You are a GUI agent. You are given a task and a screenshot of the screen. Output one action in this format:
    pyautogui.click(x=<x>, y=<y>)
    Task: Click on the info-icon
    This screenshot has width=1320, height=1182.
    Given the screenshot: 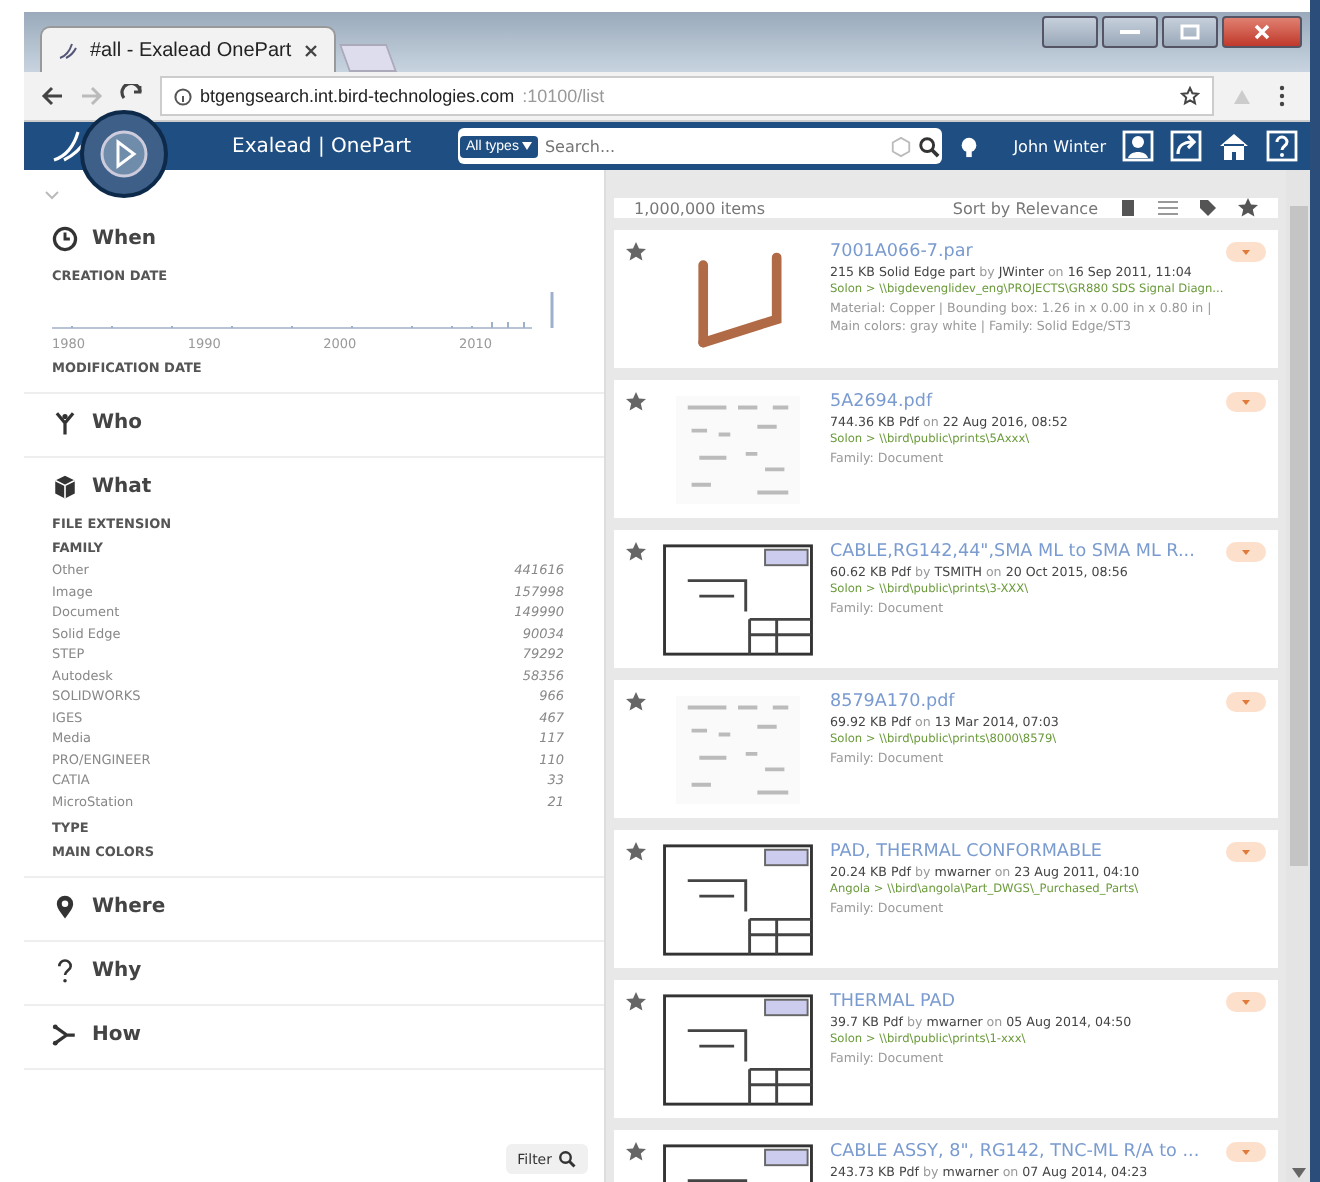 What is the action you would take?
    pyautogui.click(x=183, y=96)
    